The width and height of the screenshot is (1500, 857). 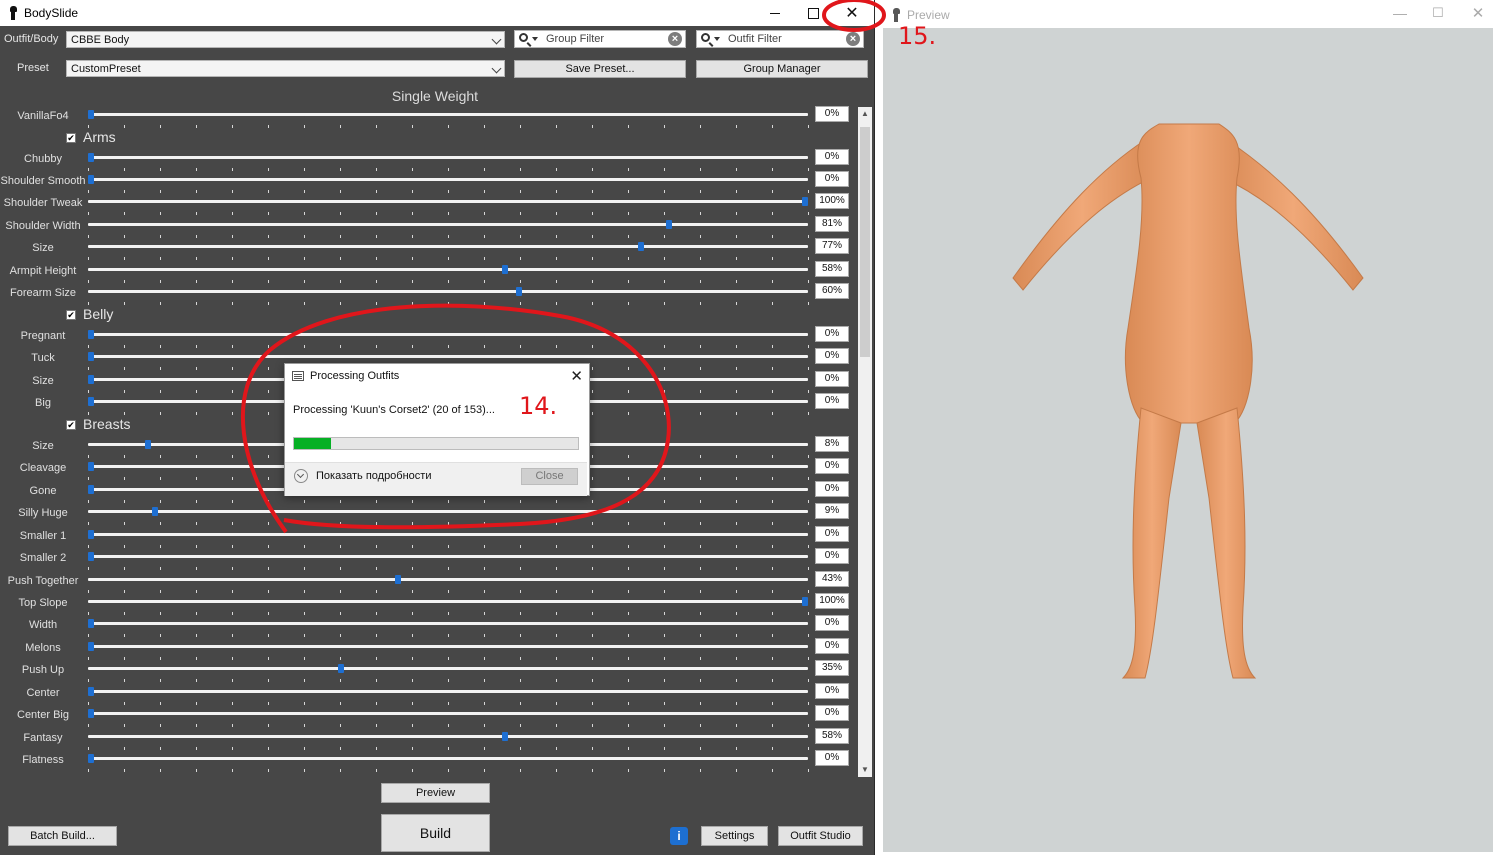 I want to click on dialog-close-button: Close, so click(x=549, y=476).